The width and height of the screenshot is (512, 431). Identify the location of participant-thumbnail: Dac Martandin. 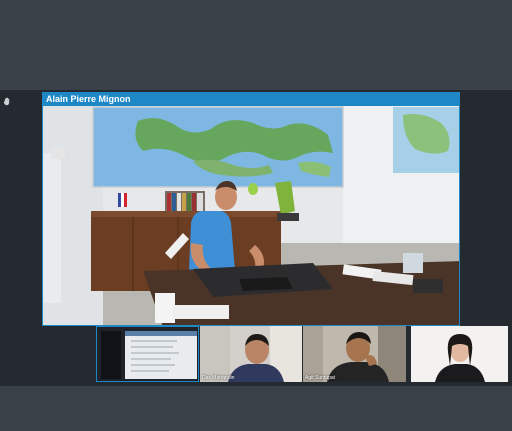
(251, 354).